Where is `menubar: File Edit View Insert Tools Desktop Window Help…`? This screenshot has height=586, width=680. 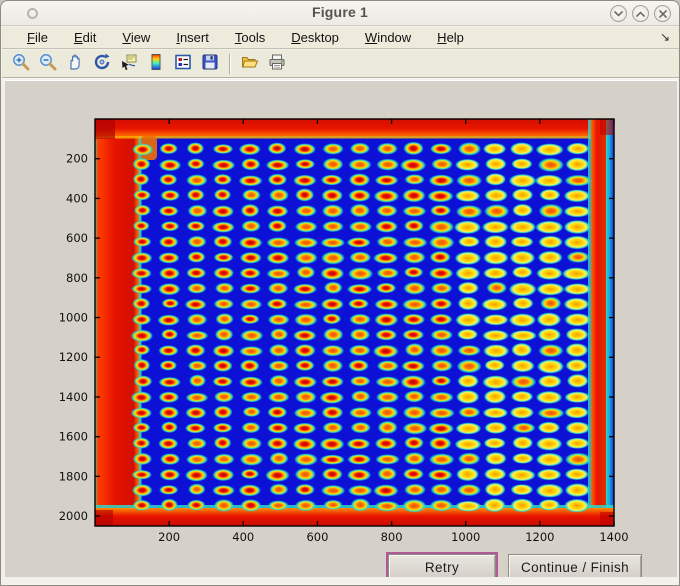
menubar: File Edit View Insert Tools Desktop Window Help… is located at coordinates (340, 38).